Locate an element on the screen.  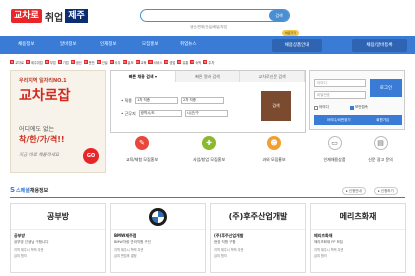
ad-chip-label: 건설 is located at coordinates (104, 62).